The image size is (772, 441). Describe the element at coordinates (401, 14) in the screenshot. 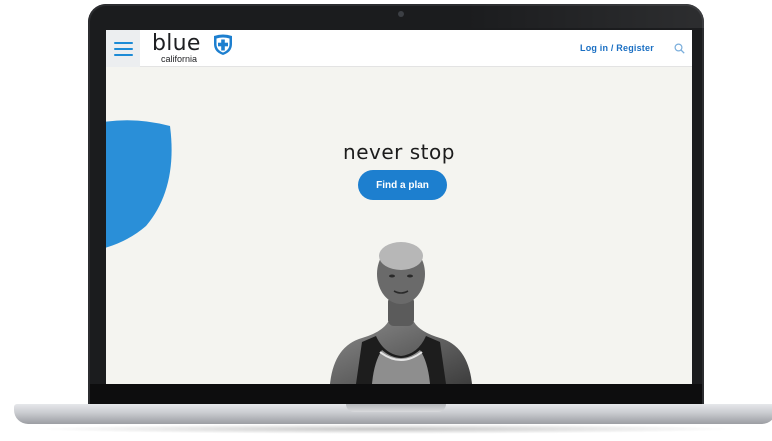

I see `webcam-icon` at that location.